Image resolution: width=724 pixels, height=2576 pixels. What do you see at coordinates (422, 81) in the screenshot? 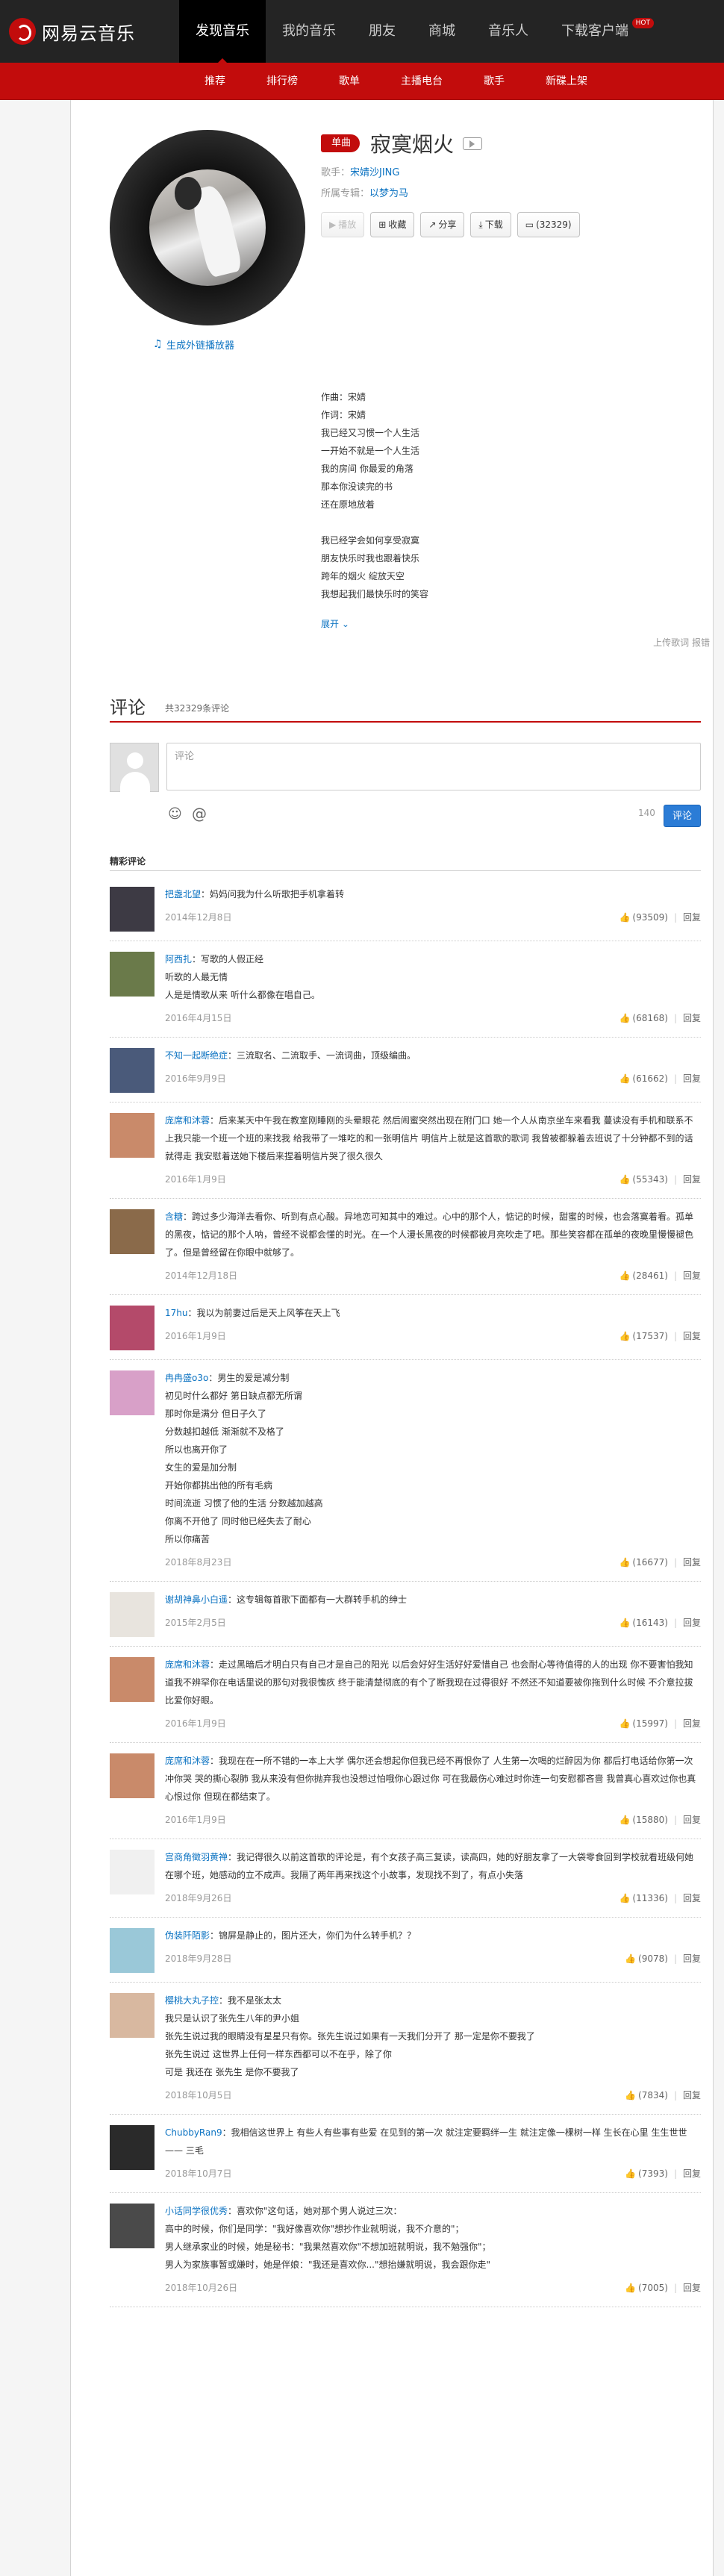
I see `subnav-radio: 主播电台` at bounding box center [422, 81].